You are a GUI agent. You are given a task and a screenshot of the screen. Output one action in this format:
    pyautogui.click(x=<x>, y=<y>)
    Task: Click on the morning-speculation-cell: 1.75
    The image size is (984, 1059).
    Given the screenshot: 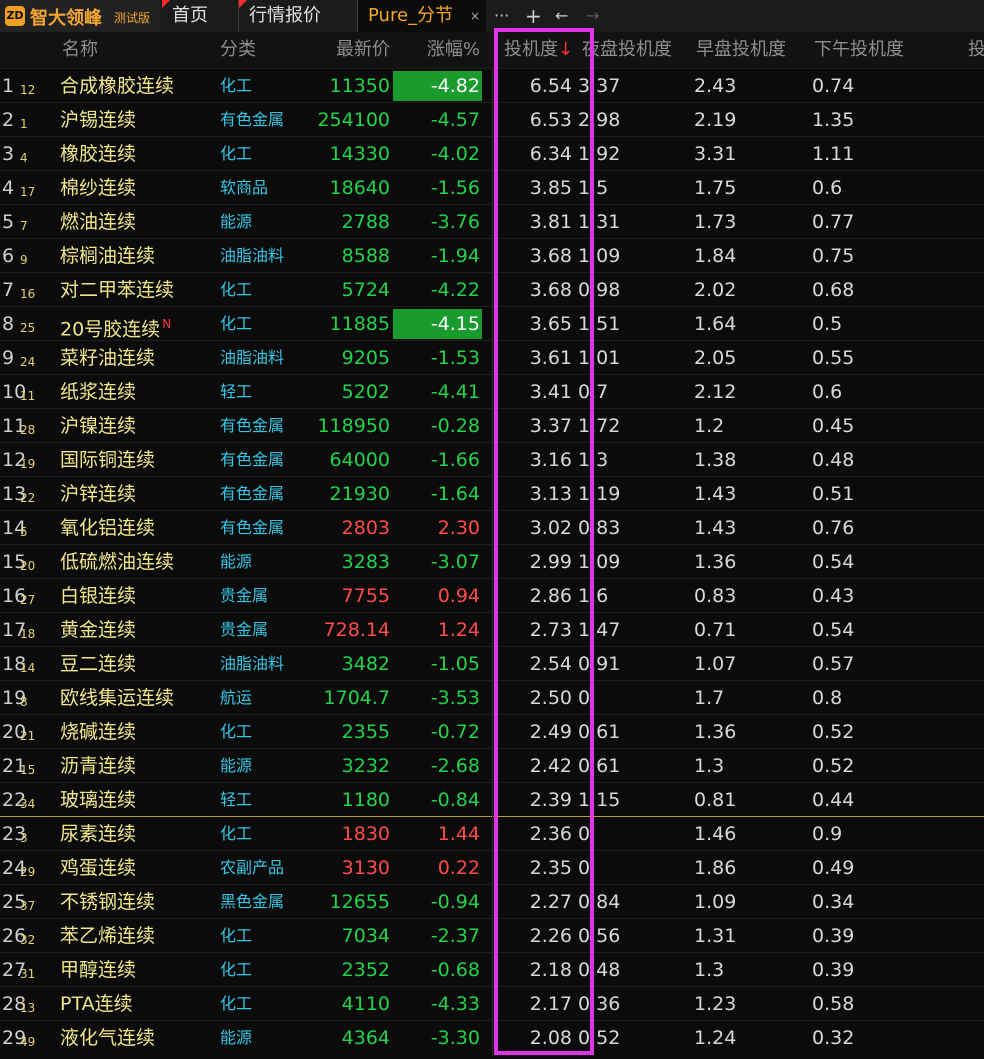 What is the action you would take?
    pyautogui.click(x=715, y=188)
    